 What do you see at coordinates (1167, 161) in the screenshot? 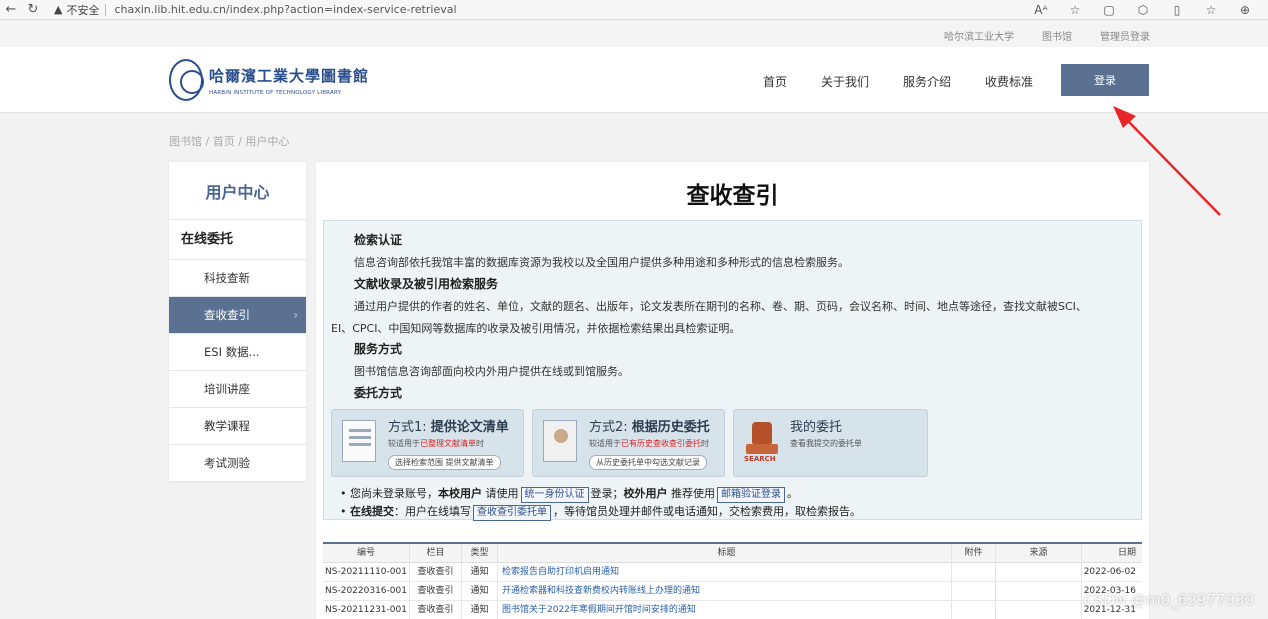
I see `annotation-arrow-icon` at bounding box center [1167, 161].